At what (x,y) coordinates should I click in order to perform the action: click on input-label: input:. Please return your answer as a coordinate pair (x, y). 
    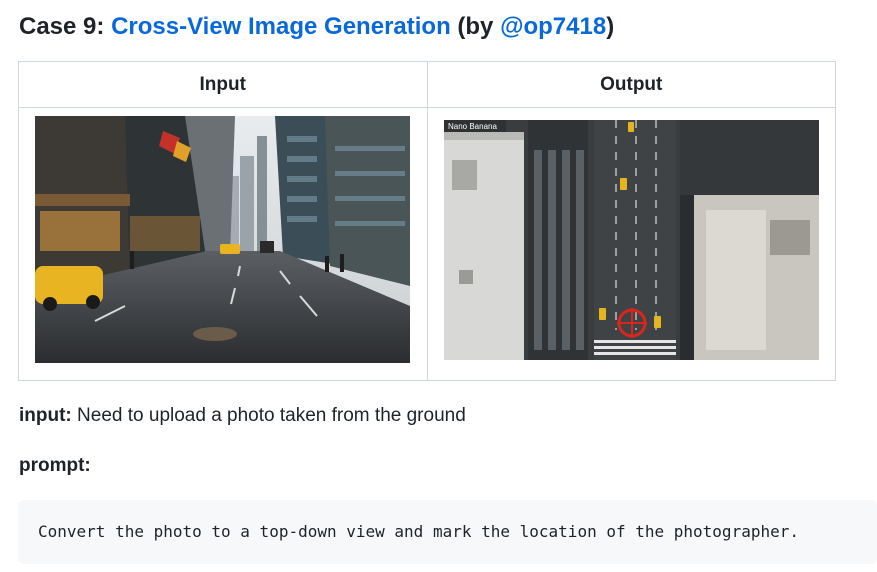
    Looking at the image, I should click on (45, 415).